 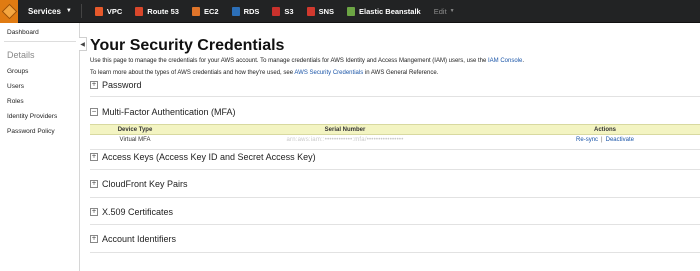 I want to click on sidebar-heading-details: Details, so click(x=21, y=55).